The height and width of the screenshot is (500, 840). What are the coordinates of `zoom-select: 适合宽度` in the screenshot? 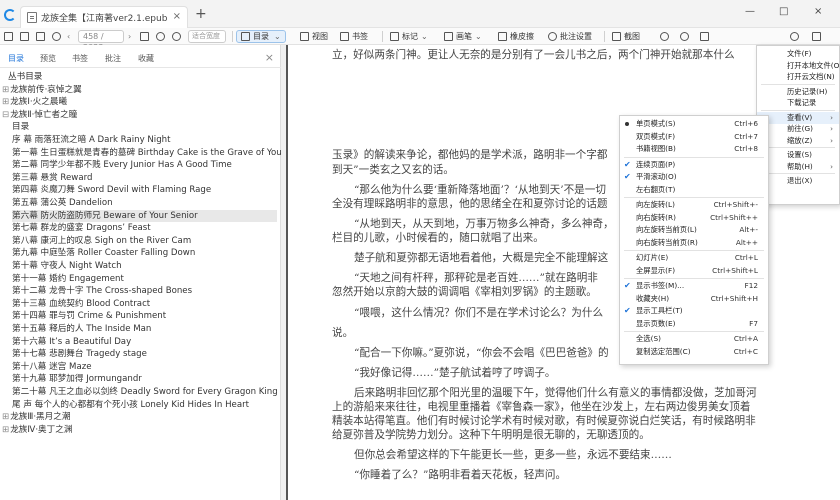 It's located at (207, 36).